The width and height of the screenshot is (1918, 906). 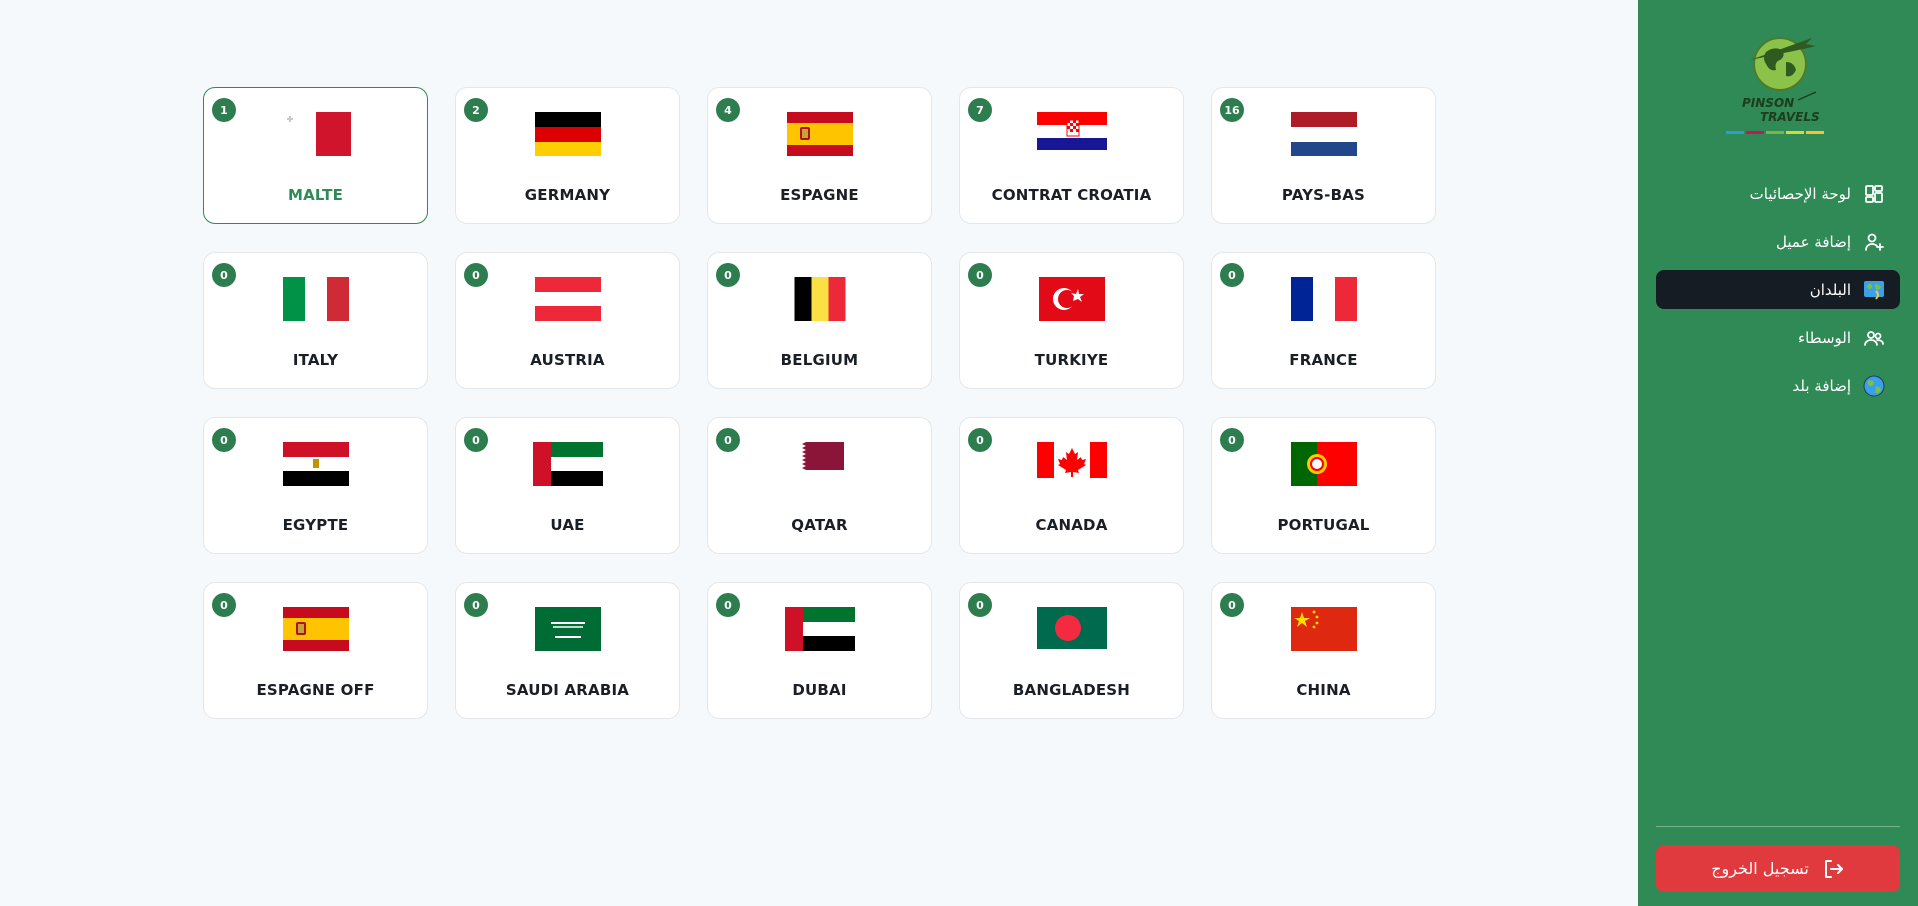 I want to click on country-card: 0 CANADA, so click(x=1071, y=485).